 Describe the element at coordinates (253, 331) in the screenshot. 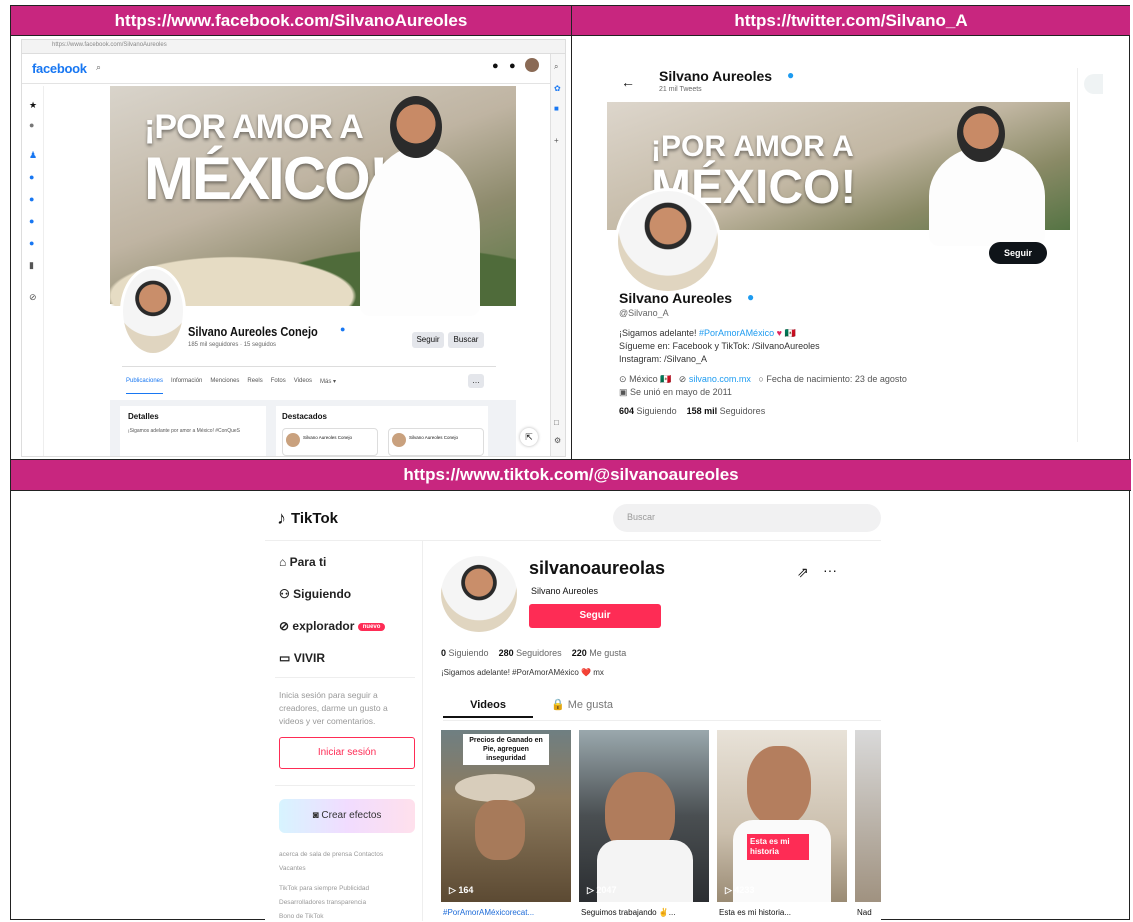

I see `profile-name: Silvano Aureoles Conejo` at that location.